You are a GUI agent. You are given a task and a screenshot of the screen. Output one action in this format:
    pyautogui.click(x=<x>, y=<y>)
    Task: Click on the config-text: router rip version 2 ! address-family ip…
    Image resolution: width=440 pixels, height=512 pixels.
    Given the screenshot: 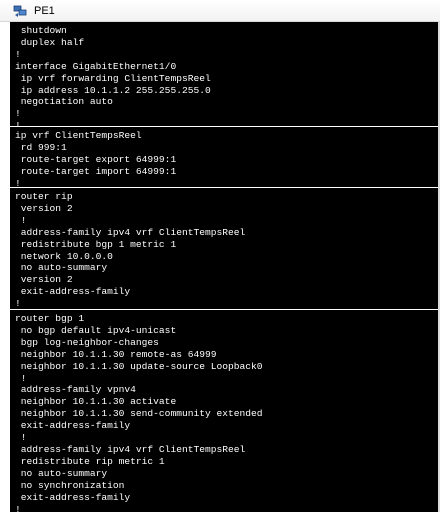 What is the action you would take?
    pyautogui.click(x=130, y=250)
    